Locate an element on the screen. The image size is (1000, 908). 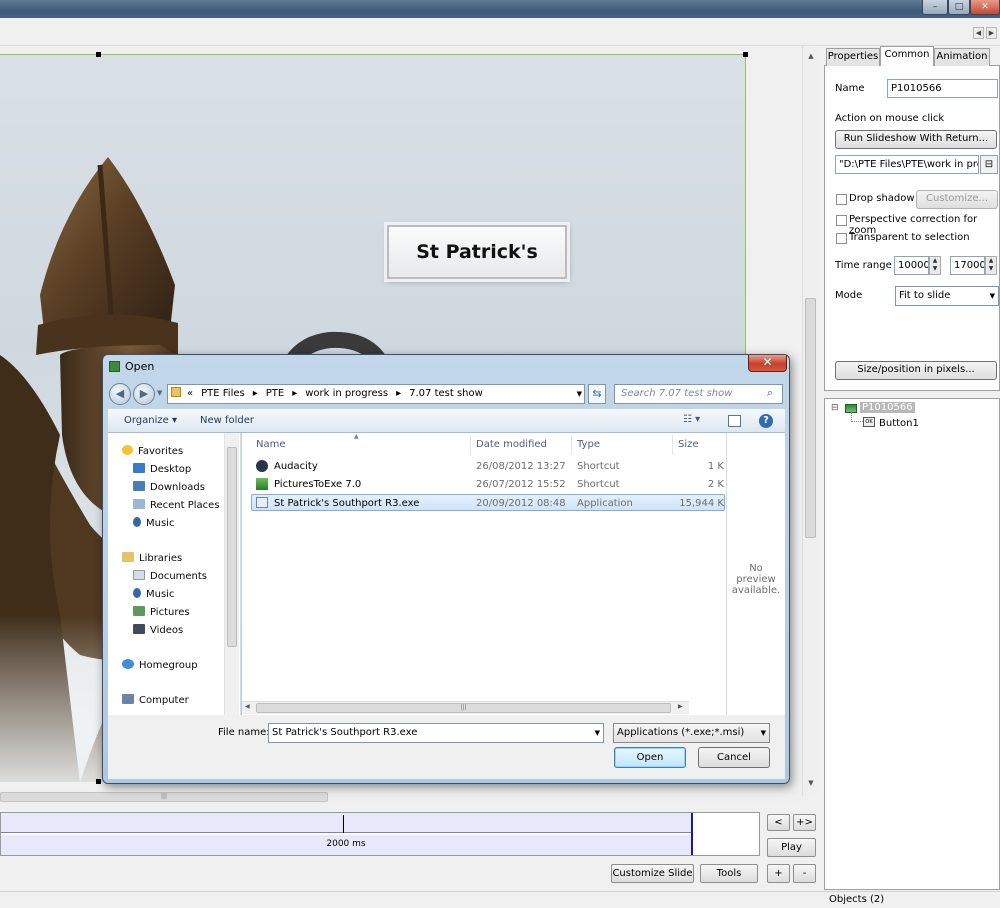
scroll-up-icon: ▲ is located at coordinates (811, 56).